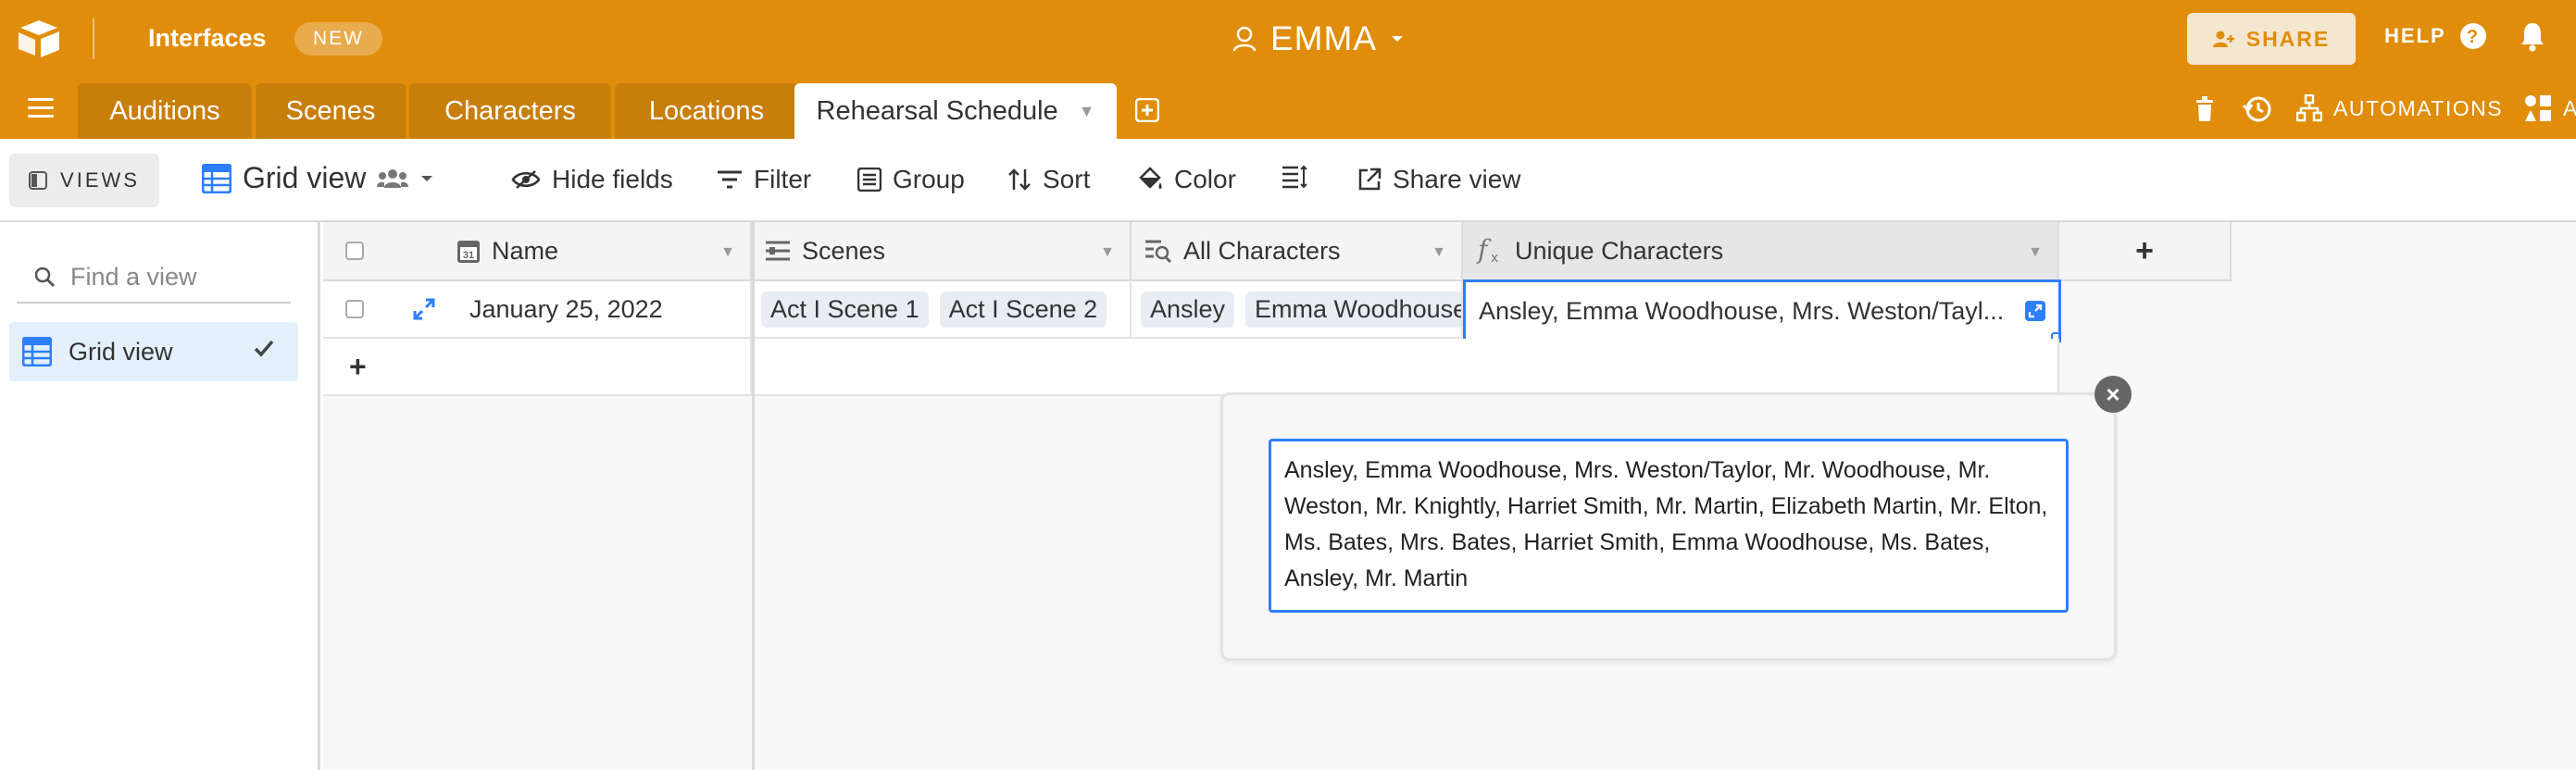 The height and width of the screenshot is (770, 2576). What do you see at coordinates (592, 179) in the screenshot?
I see `hide-fields-button: Hide fields` at bounding box center [592, 179].